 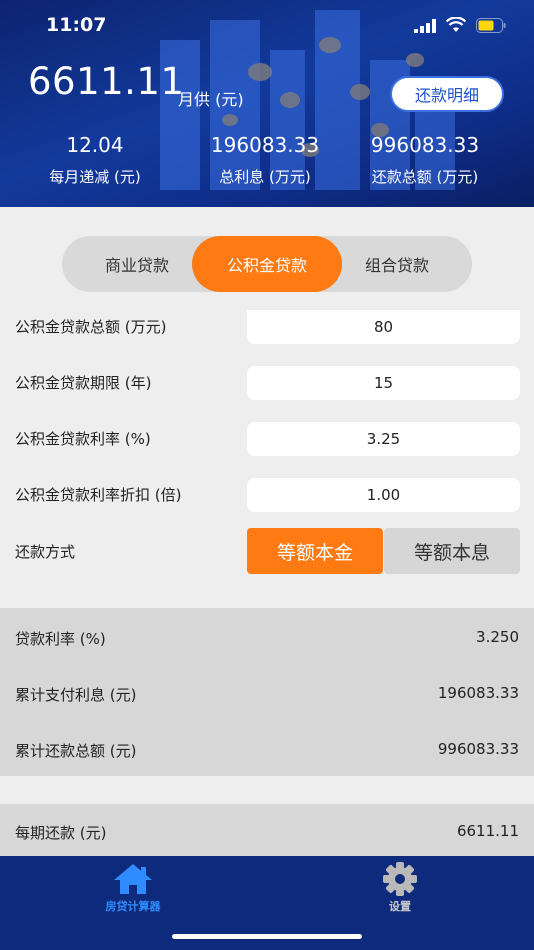 What do you see at coordinates (267, 695) in the screenshot?
I see `result-row: 累计支付利息 (元) 196083.33` at bounding box center [267, 695].